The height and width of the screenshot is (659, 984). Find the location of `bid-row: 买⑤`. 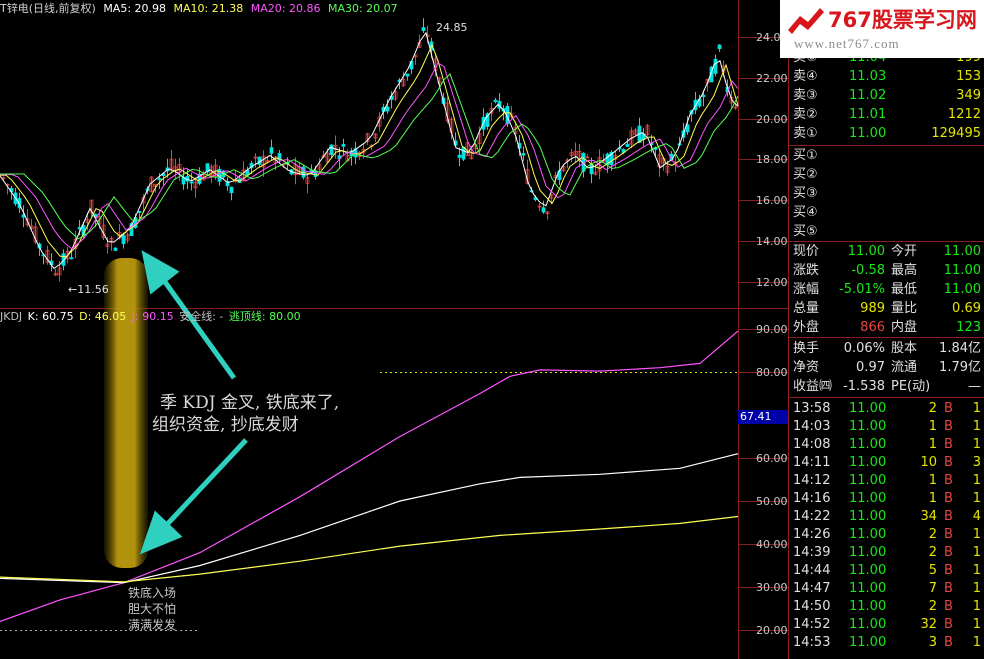

bid-row: 买⑤ is located at coordinates (886, 232).